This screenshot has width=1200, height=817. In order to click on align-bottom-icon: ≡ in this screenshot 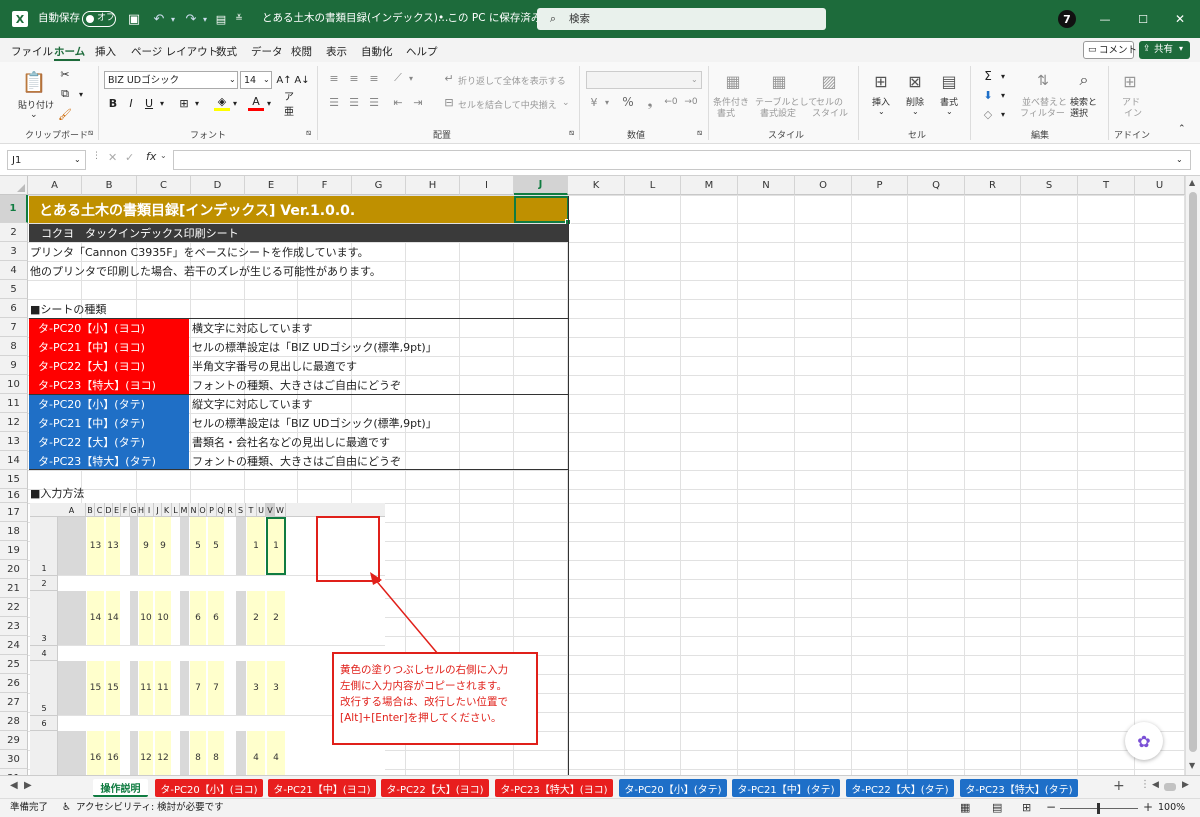, I will do `click(374, 78)`.